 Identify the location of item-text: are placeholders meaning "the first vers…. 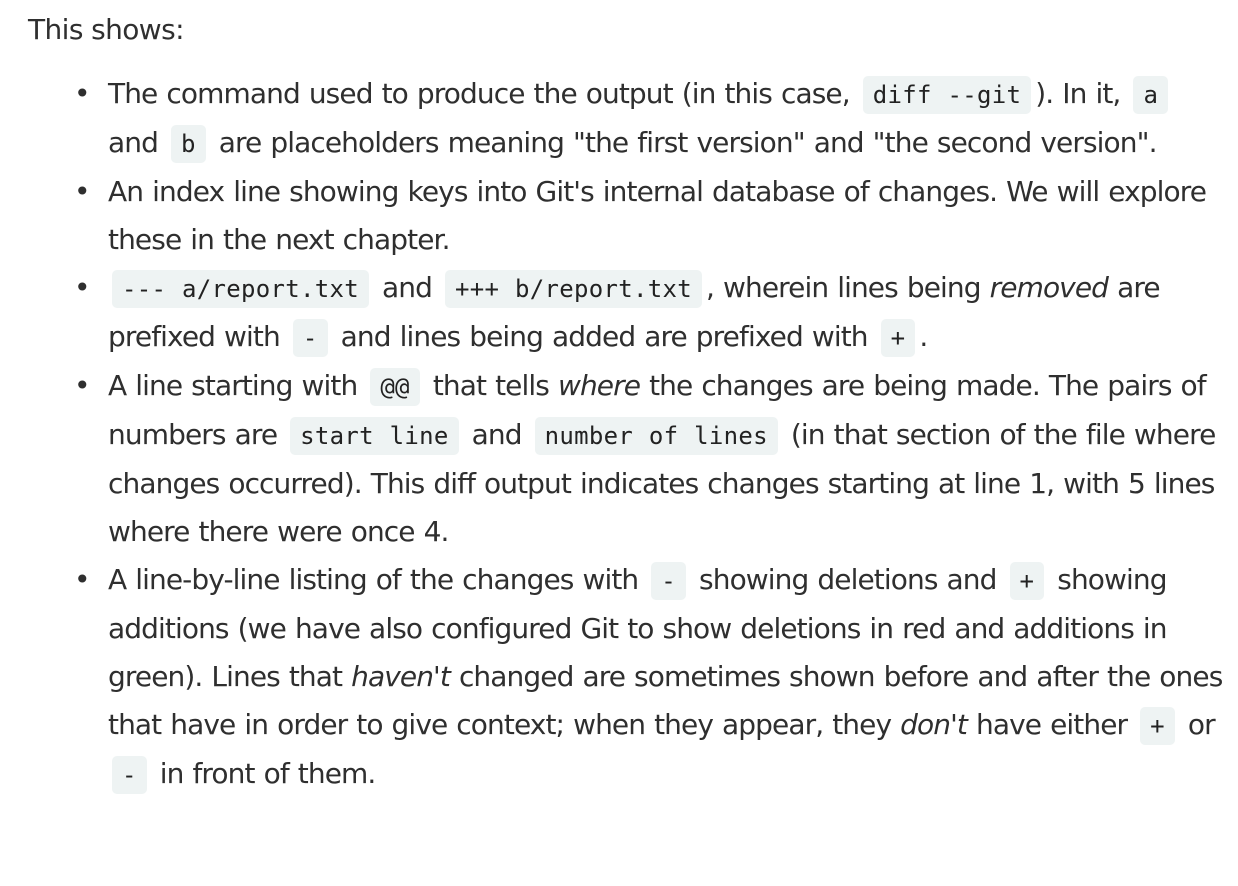
(683, 142).